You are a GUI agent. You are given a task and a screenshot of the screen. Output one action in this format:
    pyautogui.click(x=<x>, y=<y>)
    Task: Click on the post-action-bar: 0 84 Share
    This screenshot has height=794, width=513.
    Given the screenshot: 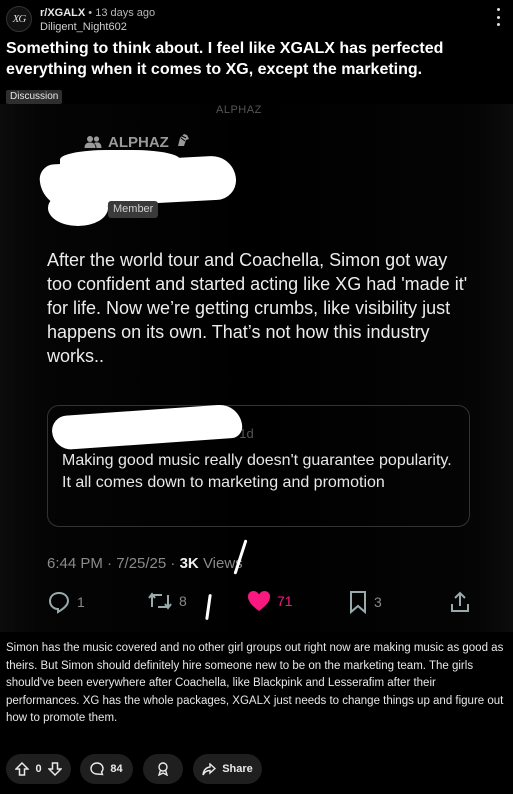 What is the action you would take?
    pyautogui.click(x=256, y=769)
    